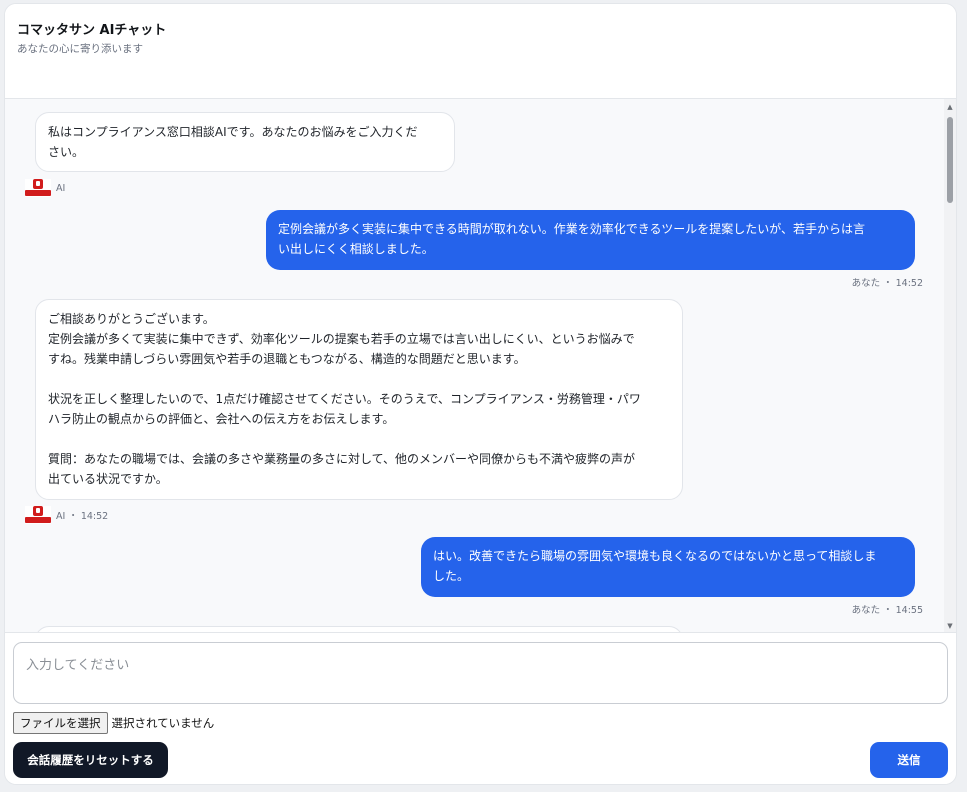 Image resolution: width=967 pixels, height=792 pixels. What do you see at coordinates (60, 723) in the screenshot?
I see `choose-file-button: ファイルを選択` at bounding box center [60, 723].